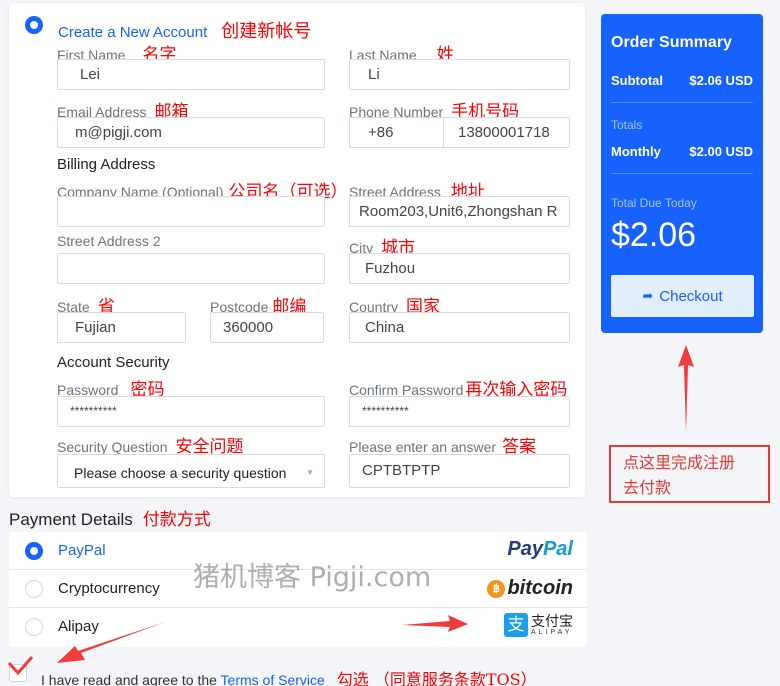 Image resolution: width=780 pixels, height=686 pixels. Describe the element at coordinates (273, 679) in the screenshot. I see `tos-link: Terms of Service` at that location.